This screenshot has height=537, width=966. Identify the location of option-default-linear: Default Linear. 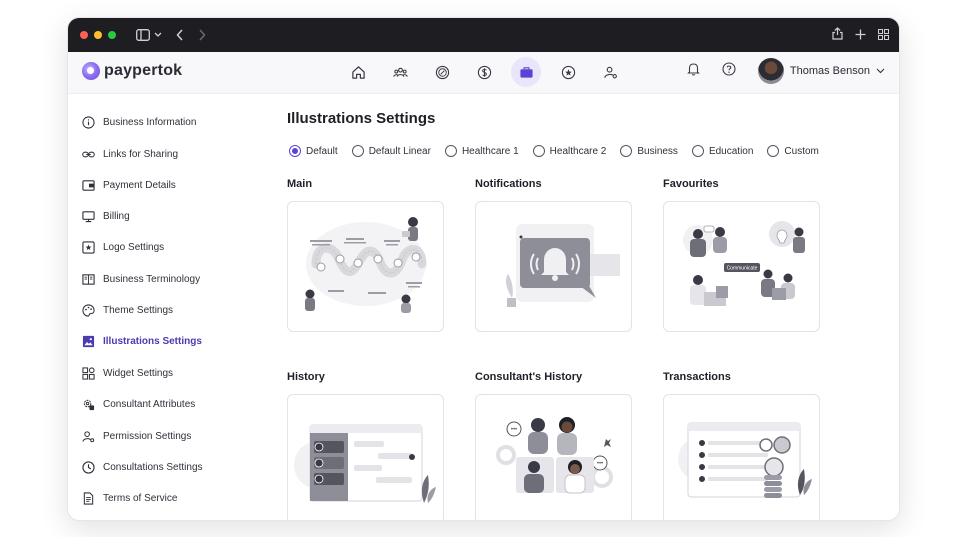
(391, 151).